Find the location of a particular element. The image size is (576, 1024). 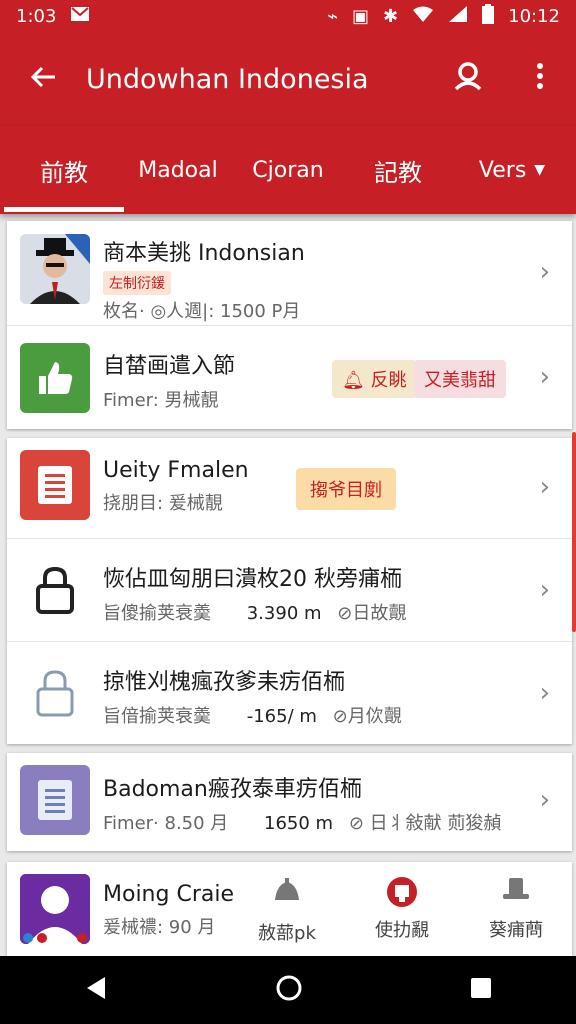

status-pill-label: 反眺 is located at coordinates (388, 380).